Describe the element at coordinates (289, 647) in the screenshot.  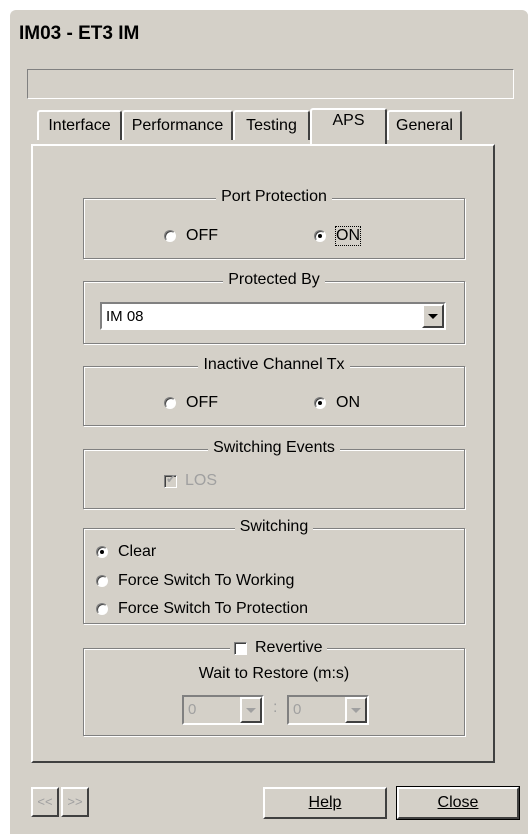
I see `revertive-label: Revertive` at that location.